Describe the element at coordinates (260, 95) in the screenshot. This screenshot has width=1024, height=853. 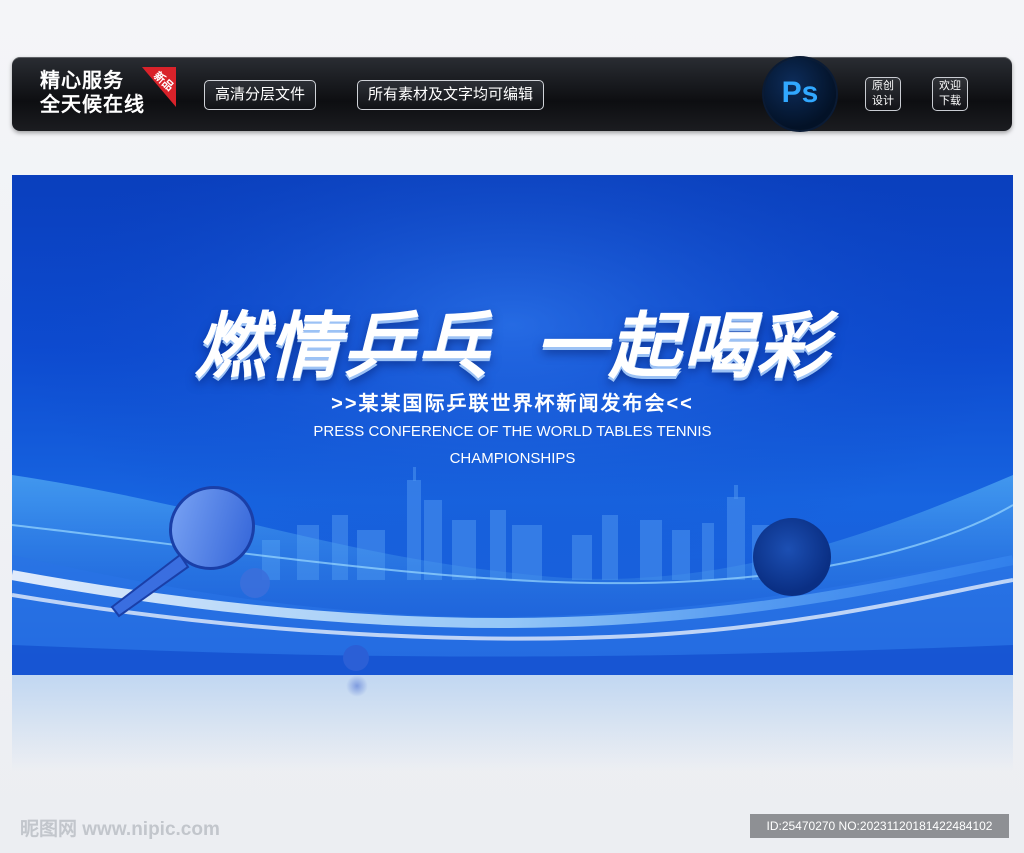
I see `layered-file-tag: 高清分层文件` at that location.